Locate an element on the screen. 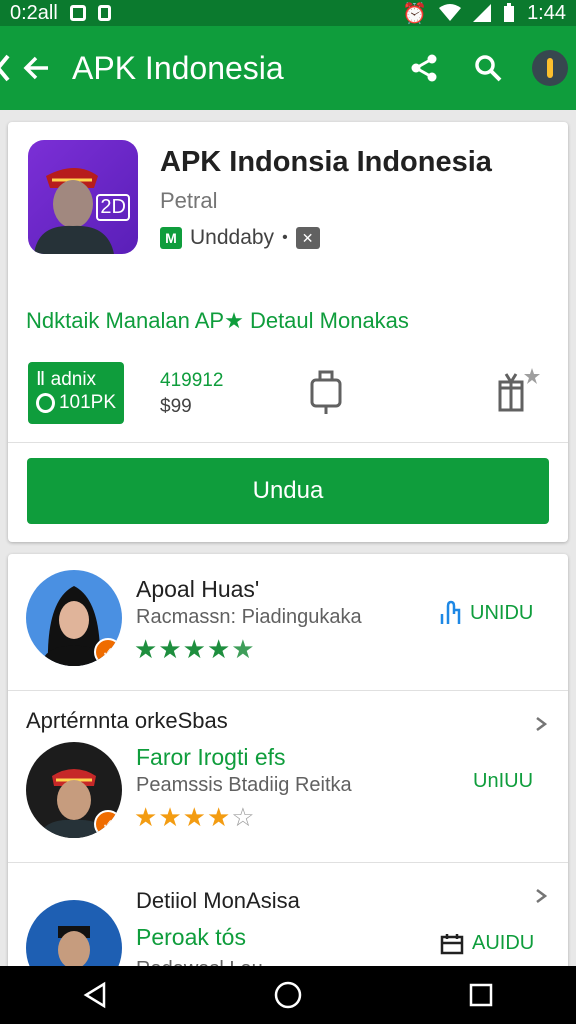 Image resolution: width=576 pixels, height=1024 pixels. version-badge: Ⅱ adnix 101PK is located at coordinates (76, 393).